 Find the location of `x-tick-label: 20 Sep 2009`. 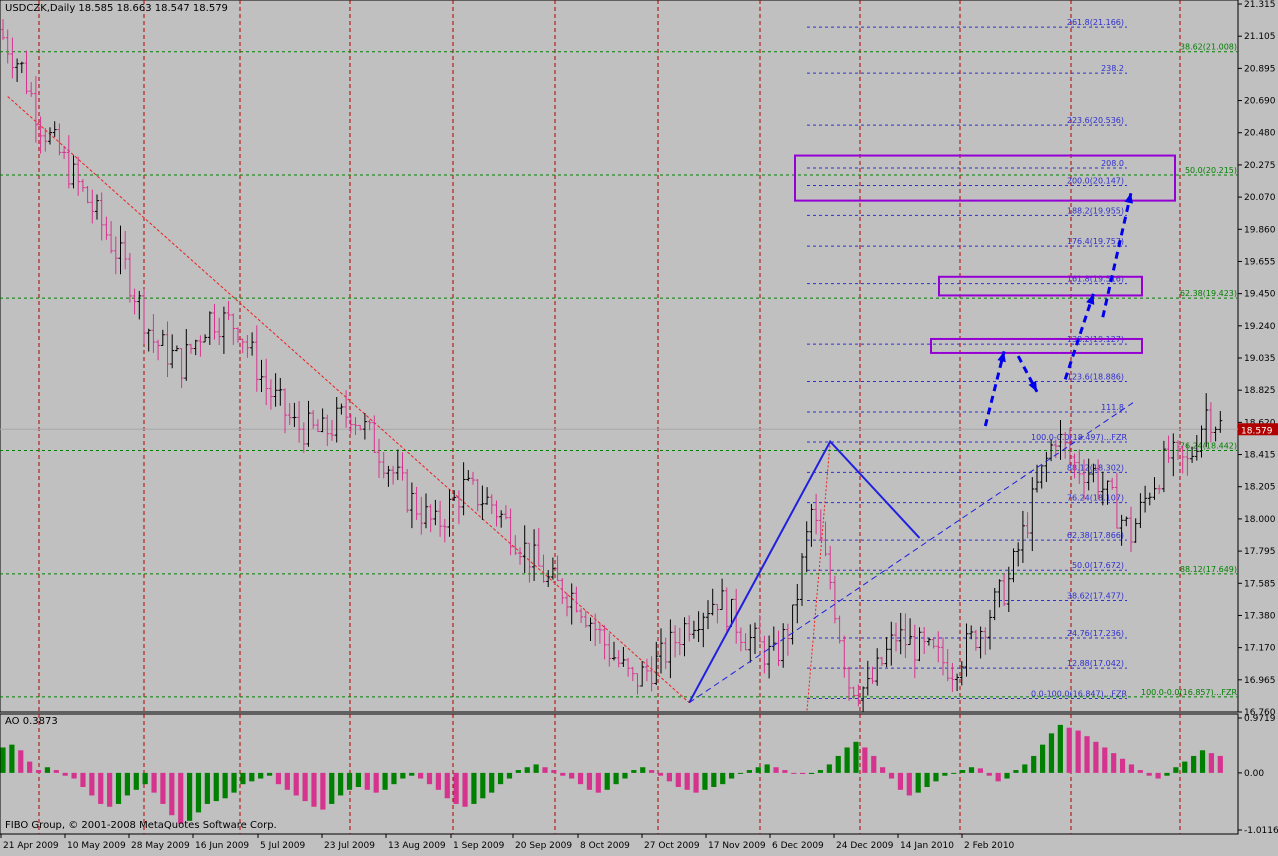

x-tick-label: 20 Sep 2009 is located at coordinates (543, 846).